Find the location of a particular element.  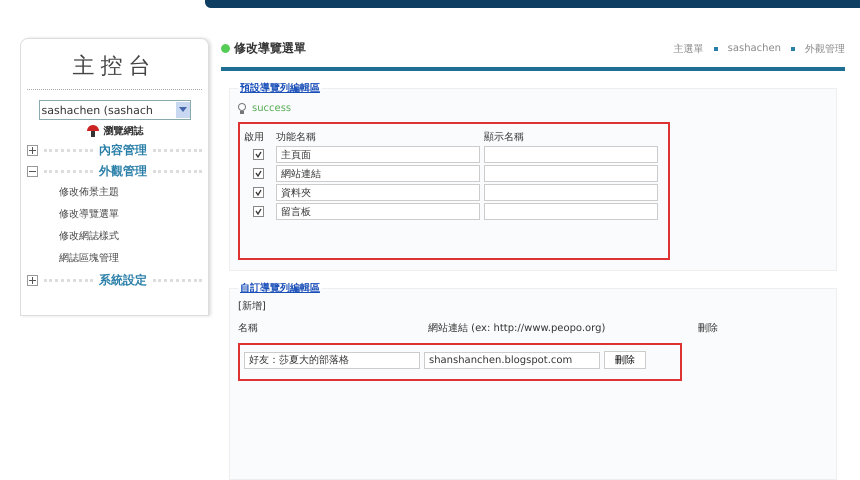

delete-button: 刪除 is located at coordinates (625, 360).